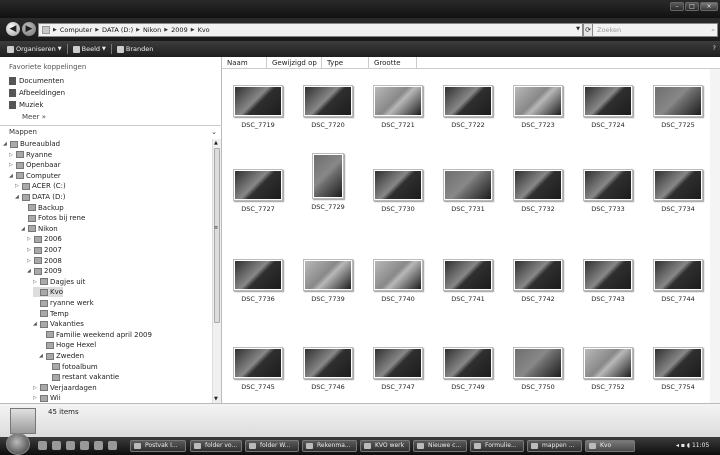 This screenshot has height=455, width=720. What do you see at coordinates (678, 281) in the screenshot?
I see `file-thumbnail: DSC_7744` at bounding box center [678, 281].